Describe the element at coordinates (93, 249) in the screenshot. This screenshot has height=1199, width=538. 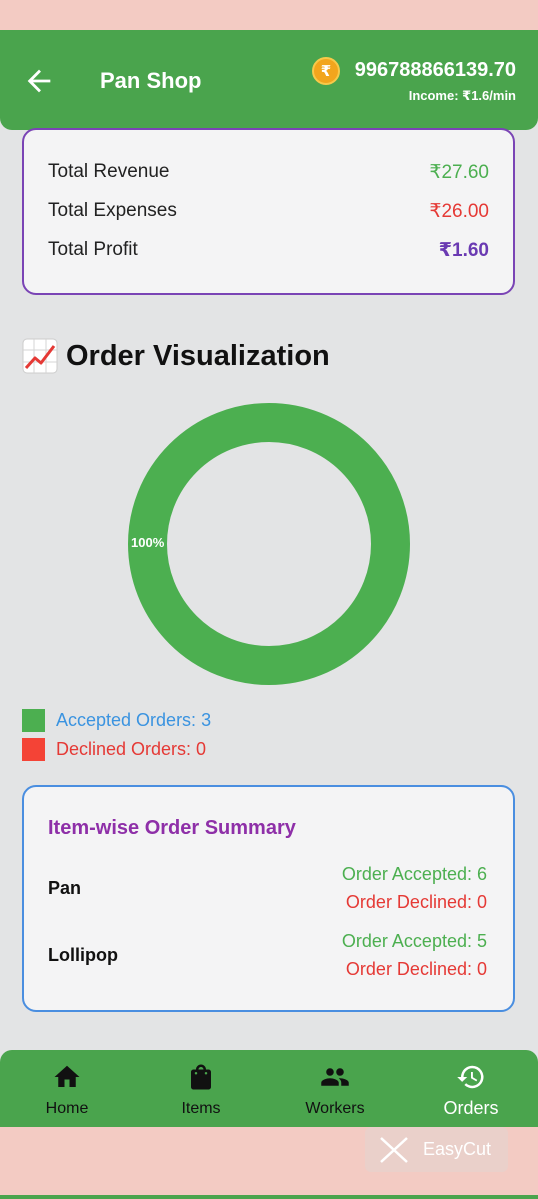
I see `total-profit-label: Total Profit` at that location.